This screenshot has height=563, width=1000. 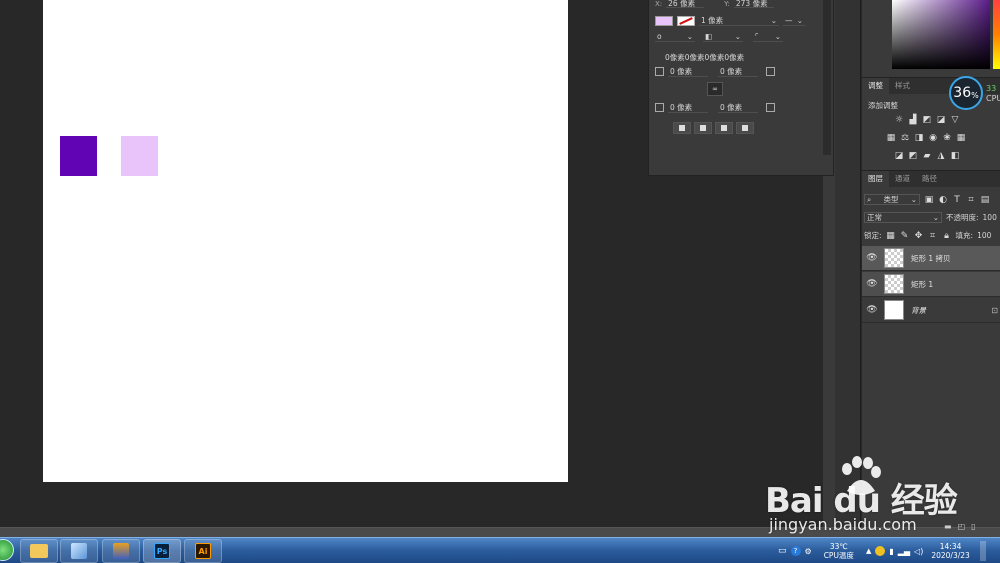 I want to click on radius-tl-checkbox, so click(x=659, y=71).